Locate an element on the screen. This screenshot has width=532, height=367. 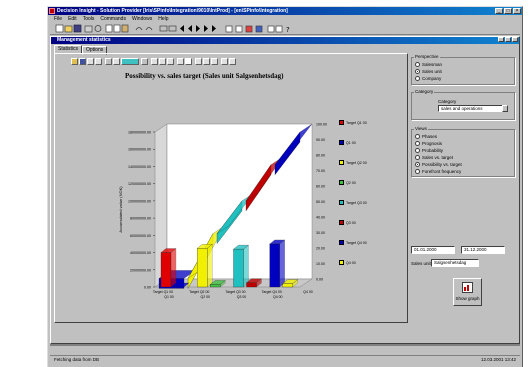
menu-tools: Tools is located at coordinates (89, 19).